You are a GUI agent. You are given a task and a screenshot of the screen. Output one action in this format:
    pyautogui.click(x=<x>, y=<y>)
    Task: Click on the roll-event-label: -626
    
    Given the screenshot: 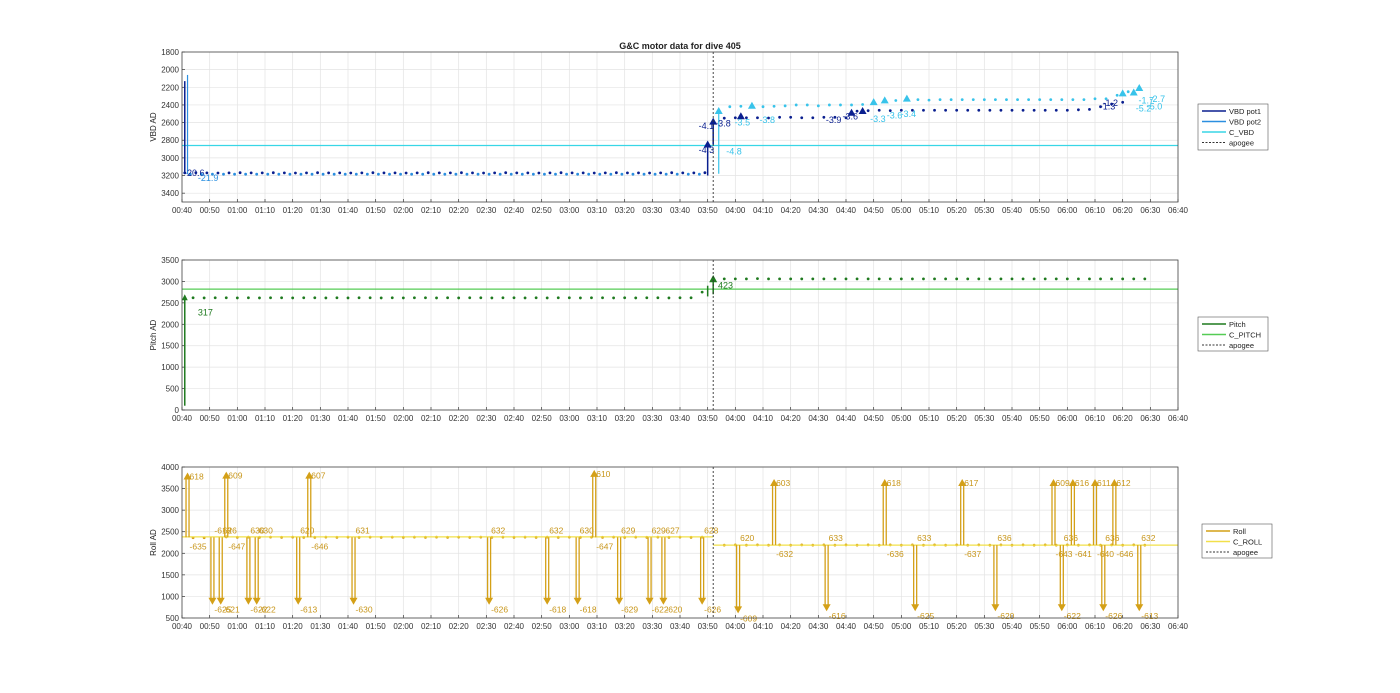 What is the action you would take?
    pyautogui.click(x=499, y=610)
    